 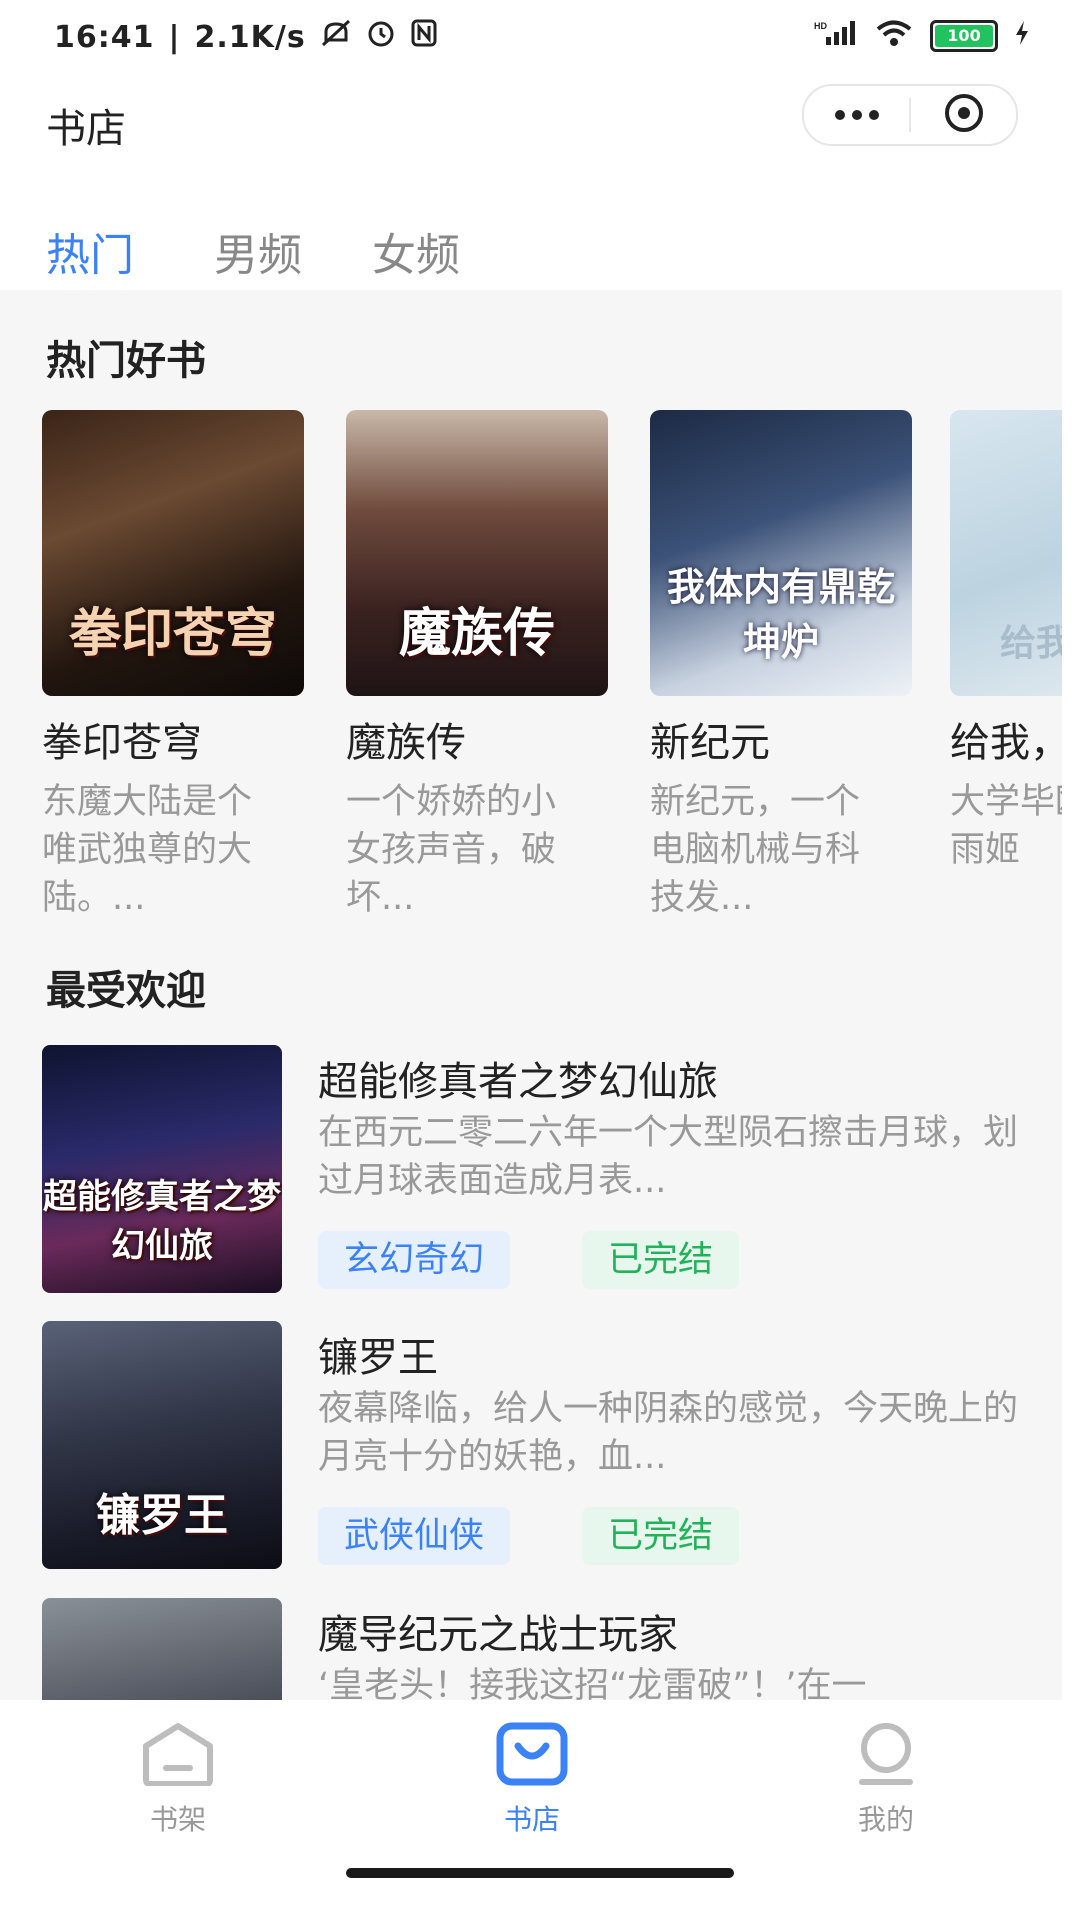 I want to click on book-cover: 超能修真者之梦幻仙旅, so click(x=162, y=1169).